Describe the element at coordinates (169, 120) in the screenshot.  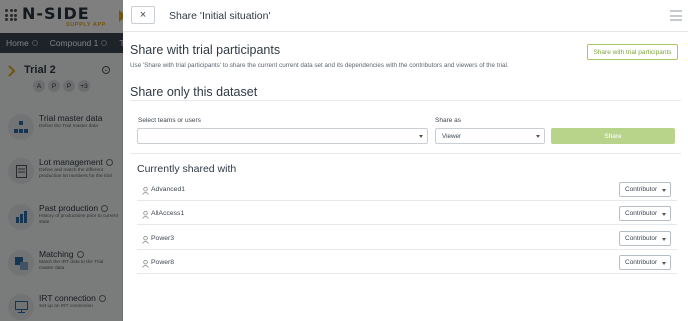
I see `teams-label: Select teams or users` at that location.